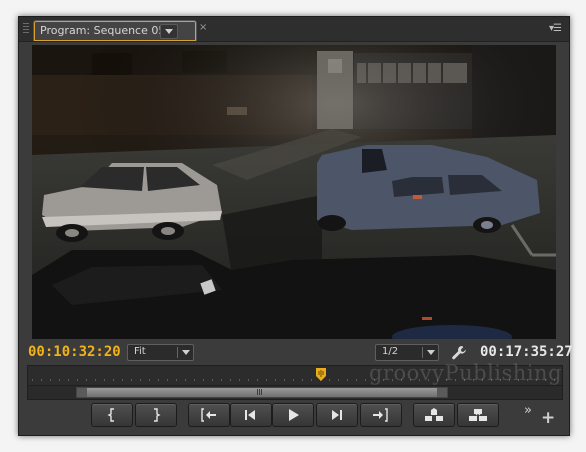 Image resolution: width=586 pixels, height=452 pixels. What do you see at coordinates (528, 410) in the screenshot?
I see `more-controls-icon: »` at bounding box center [528, 410].